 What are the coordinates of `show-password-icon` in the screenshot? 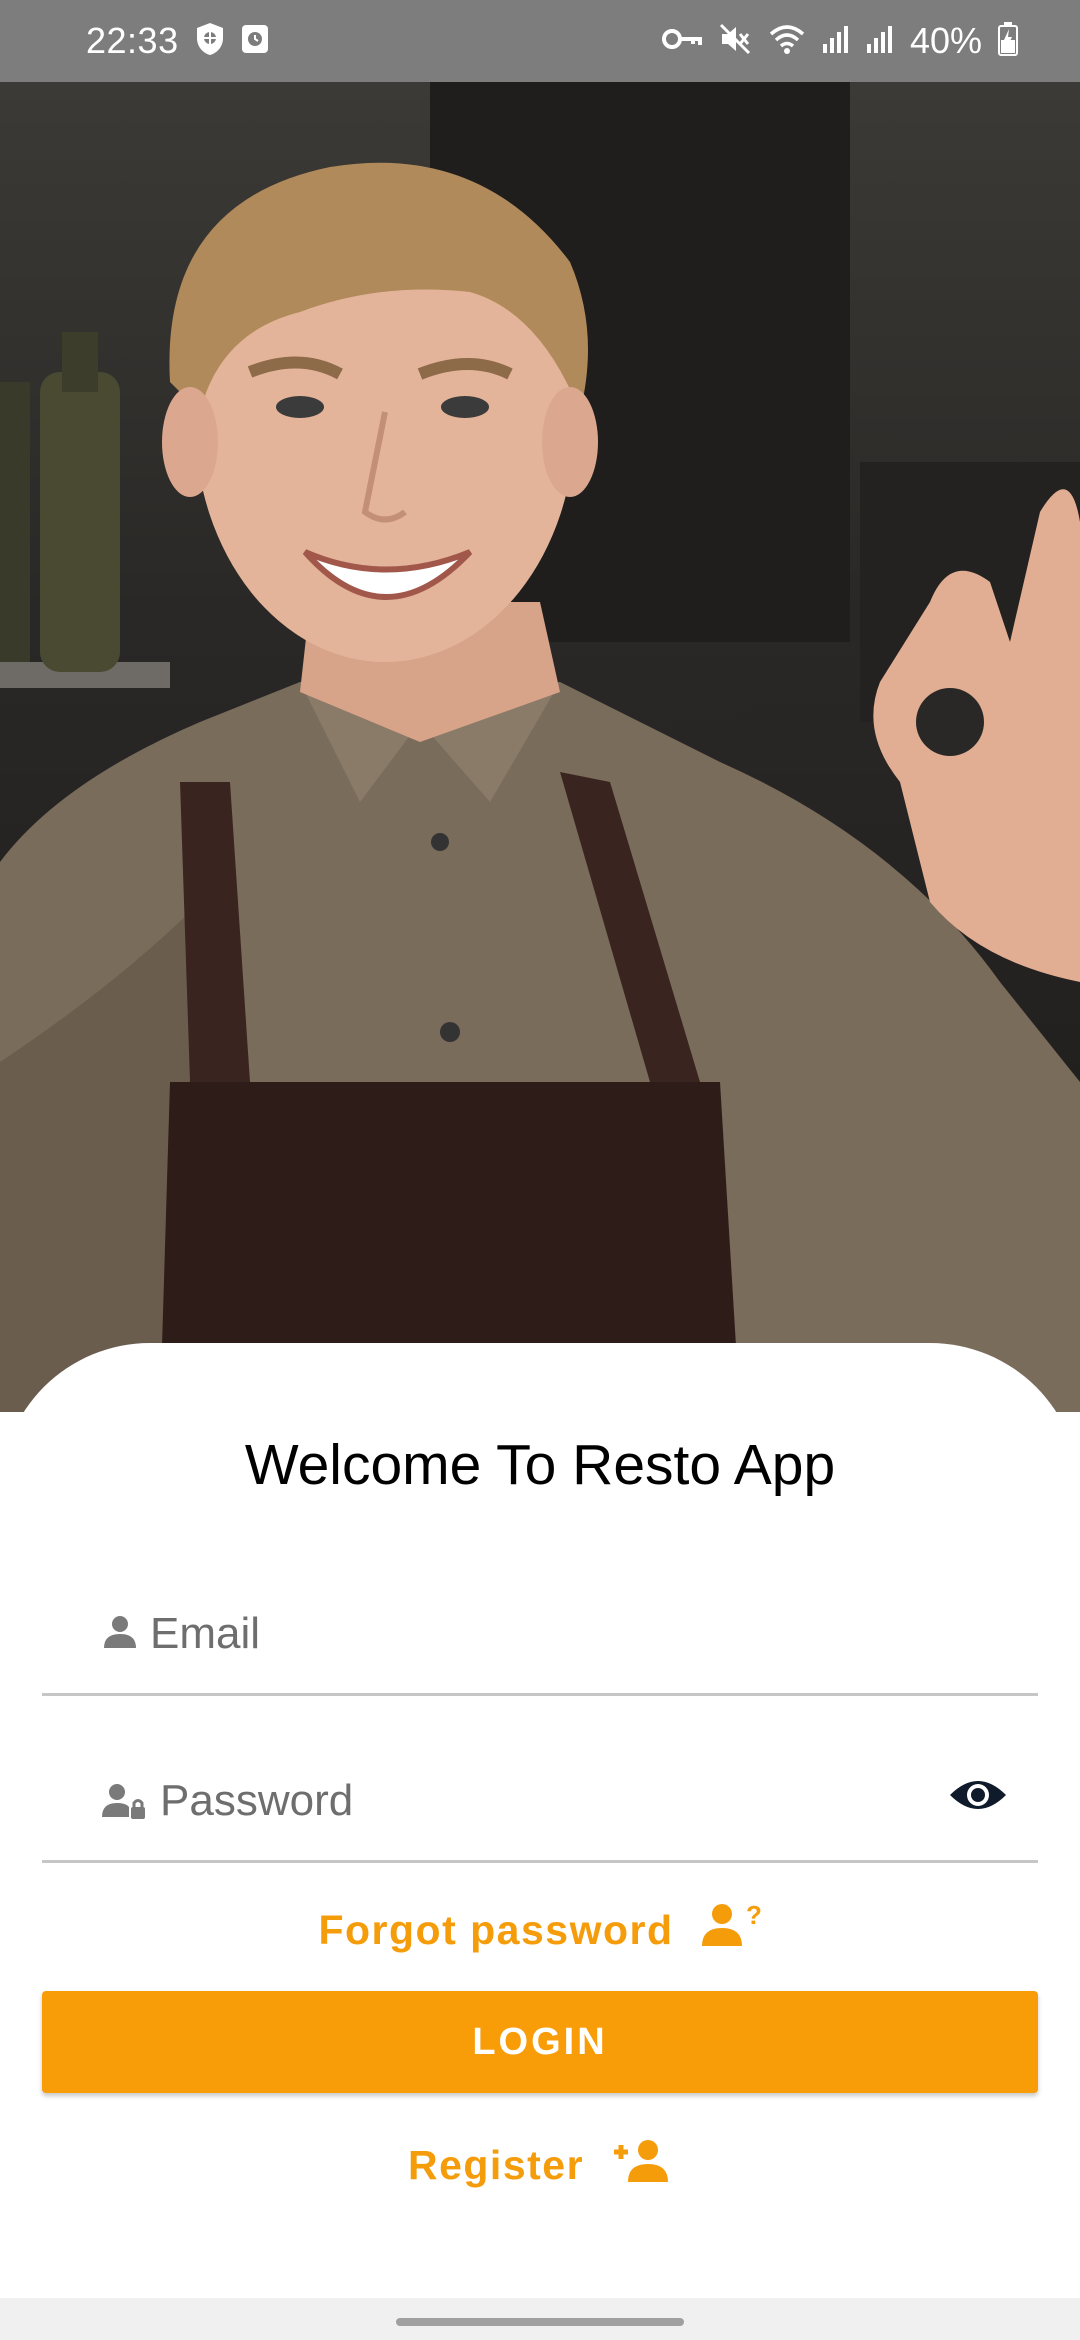 It's located at (978, 1797).